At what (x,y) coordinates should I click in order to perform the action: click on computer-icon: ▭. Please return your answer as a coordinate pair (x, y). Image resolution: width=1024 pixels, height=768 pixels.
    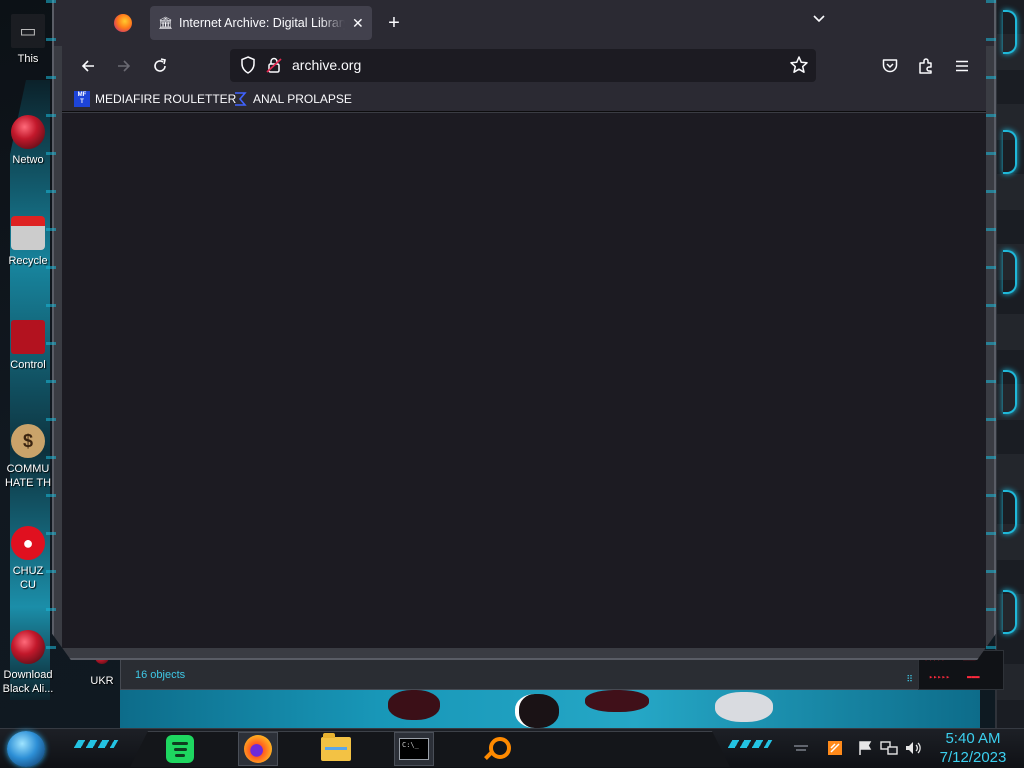
    Looking at the image, I should click on (28, 31).